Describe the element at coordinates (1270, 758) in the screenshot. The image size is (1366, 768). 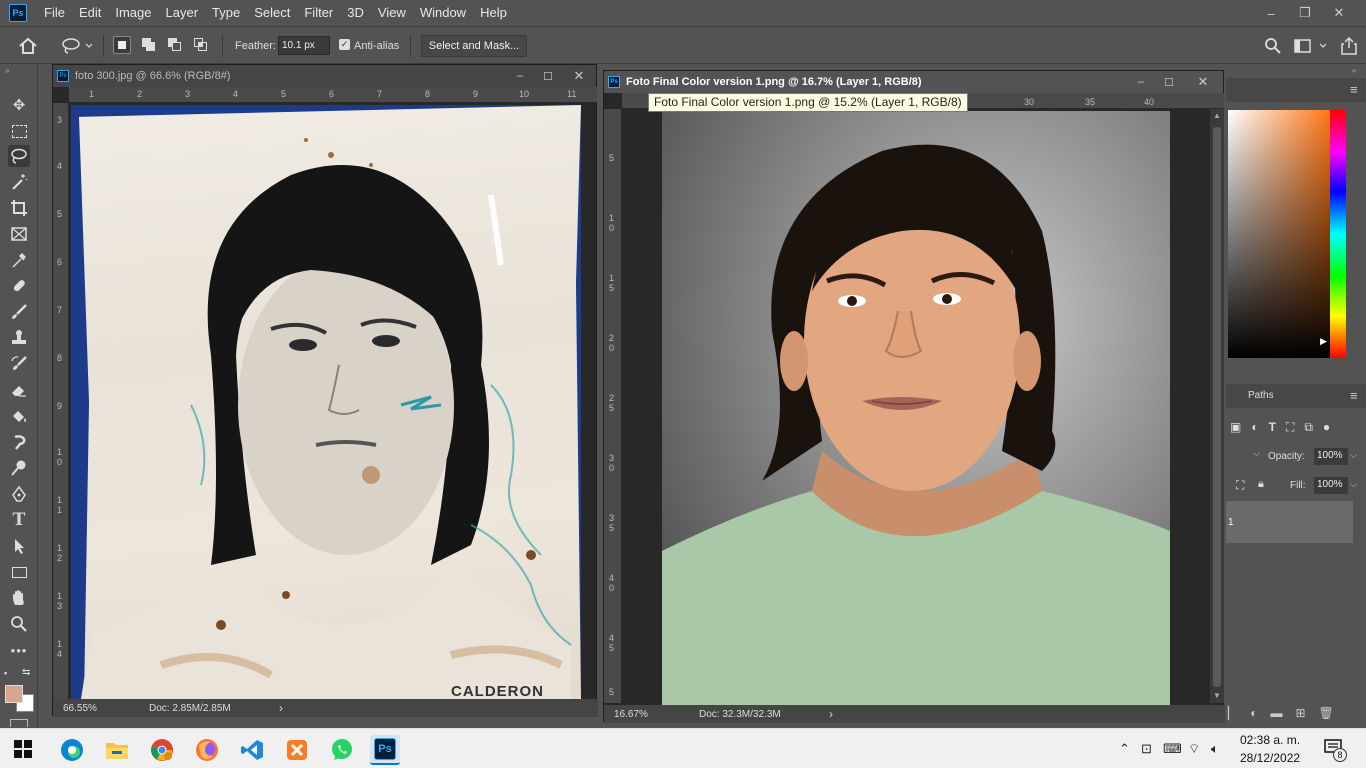
I see `clock-date: 28/12/2022` at that location.